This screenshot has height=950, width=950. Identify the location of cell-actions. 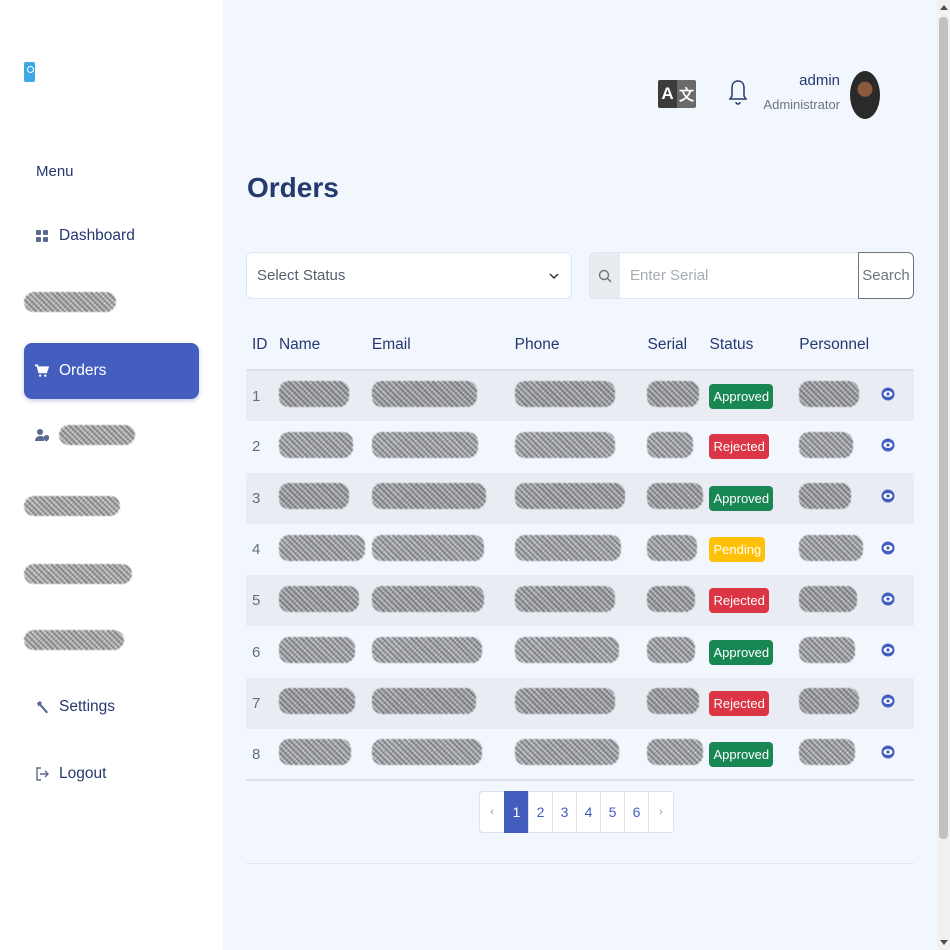
(894, 498).